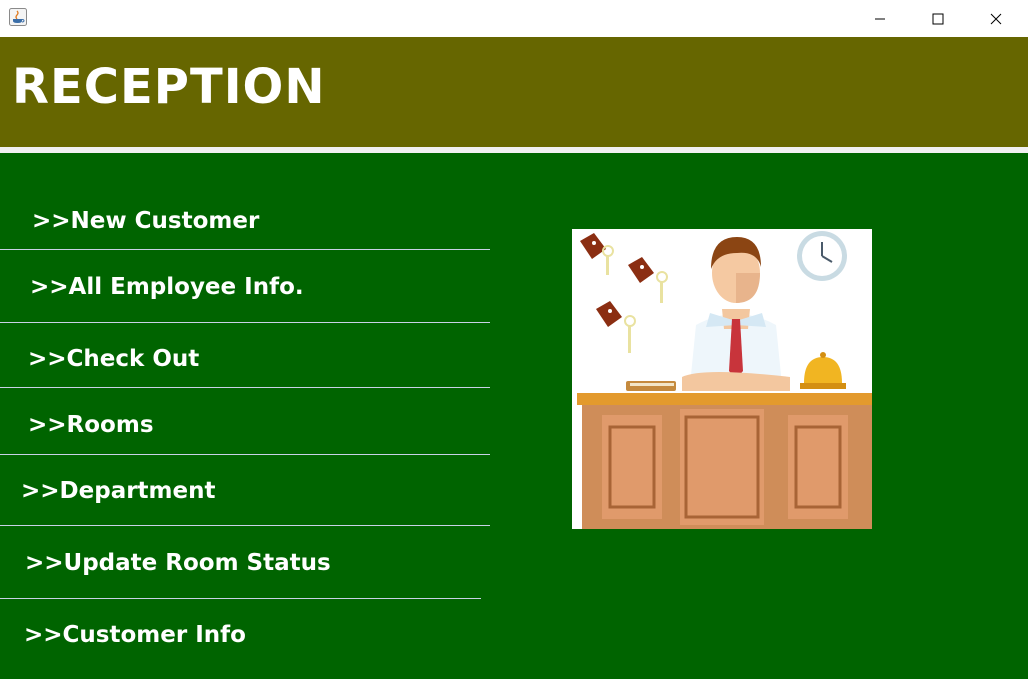 The width and height of the screenshot is (1028, 679). I want to click on minimize-icon, so click(880, 18).